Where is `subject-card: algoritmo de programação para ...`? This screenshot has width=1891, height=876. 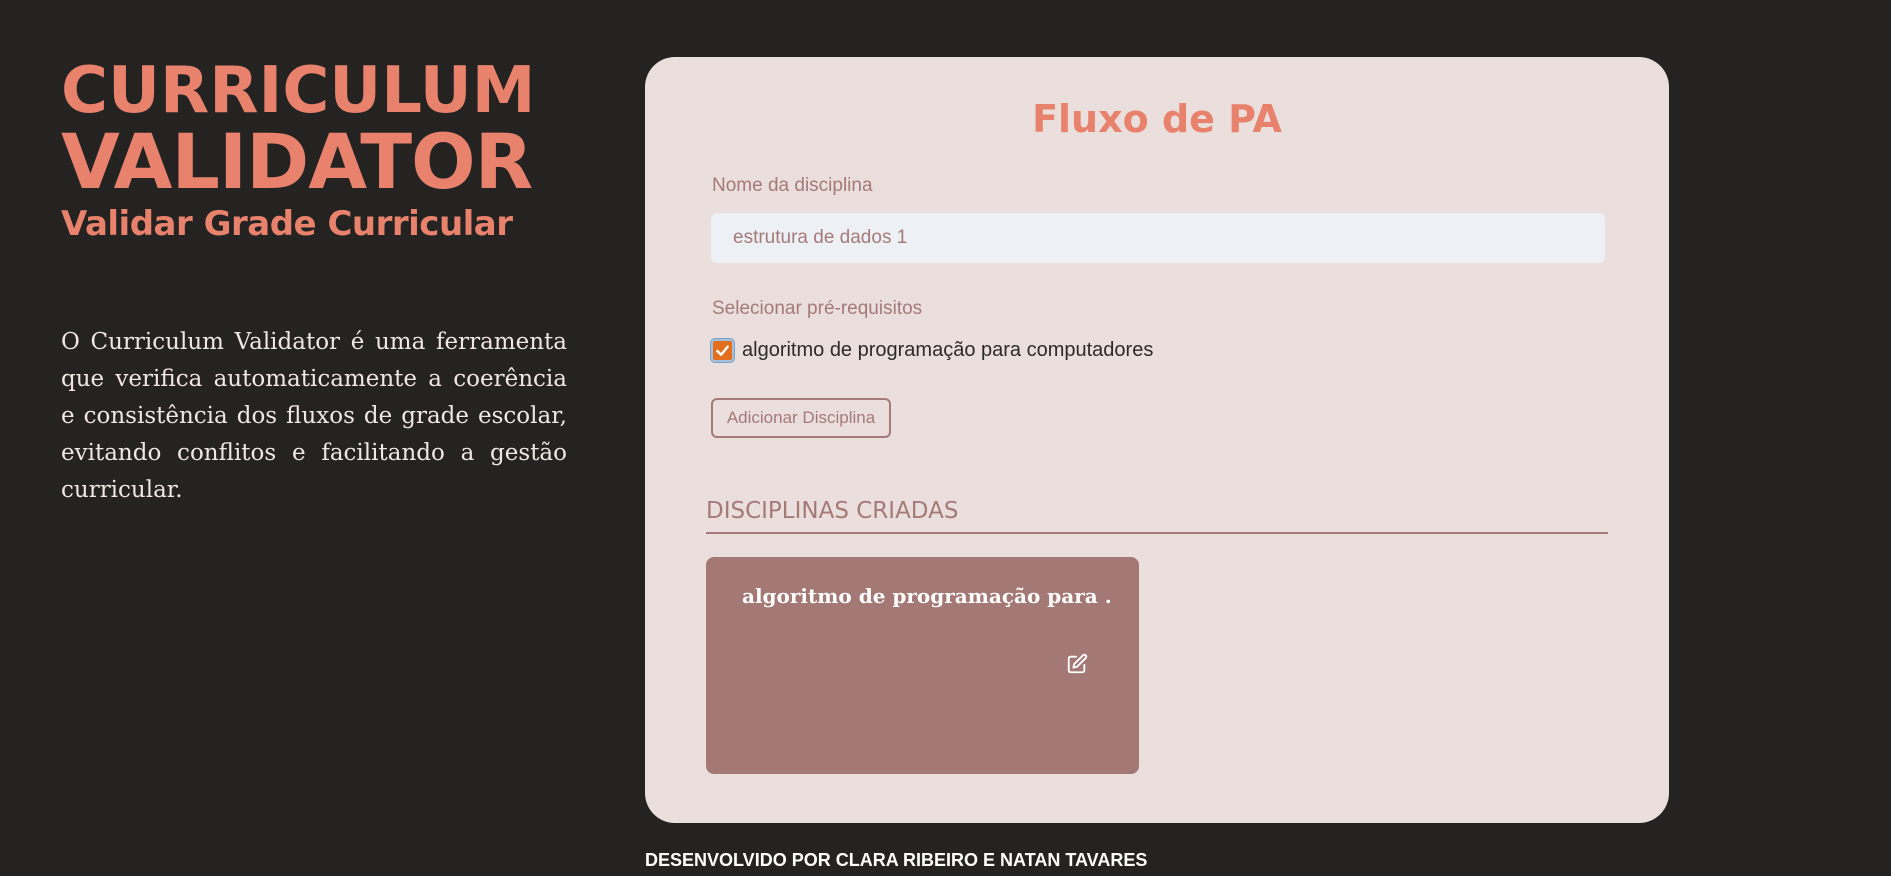
subject-card: algoritmo de programação para ... is located at coordinates (922, 665).